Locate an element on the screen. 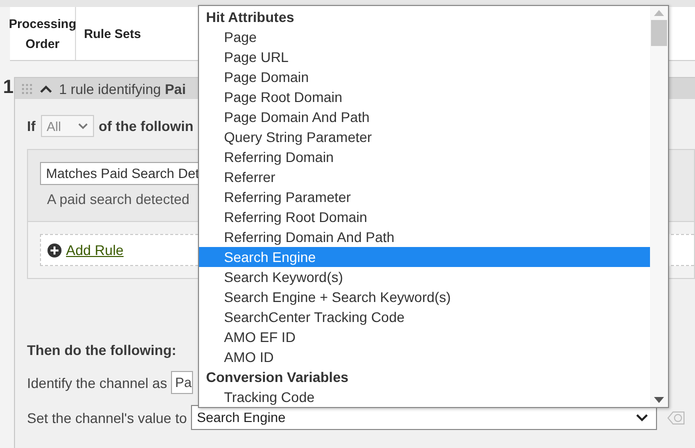 Image resolution: width=695 pixels, height=448 pixels. dropdown-option: SearchCenter Tracking Code is located at coordinates (424, 317).